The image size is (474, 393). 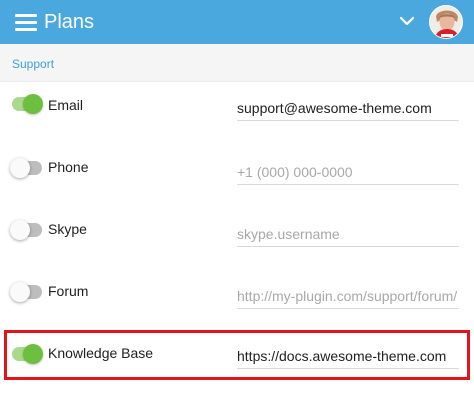 What do you see at coordinates (66, 105) in the screenshot?
I see `email-label: Email` at bounding box center [66, 105].